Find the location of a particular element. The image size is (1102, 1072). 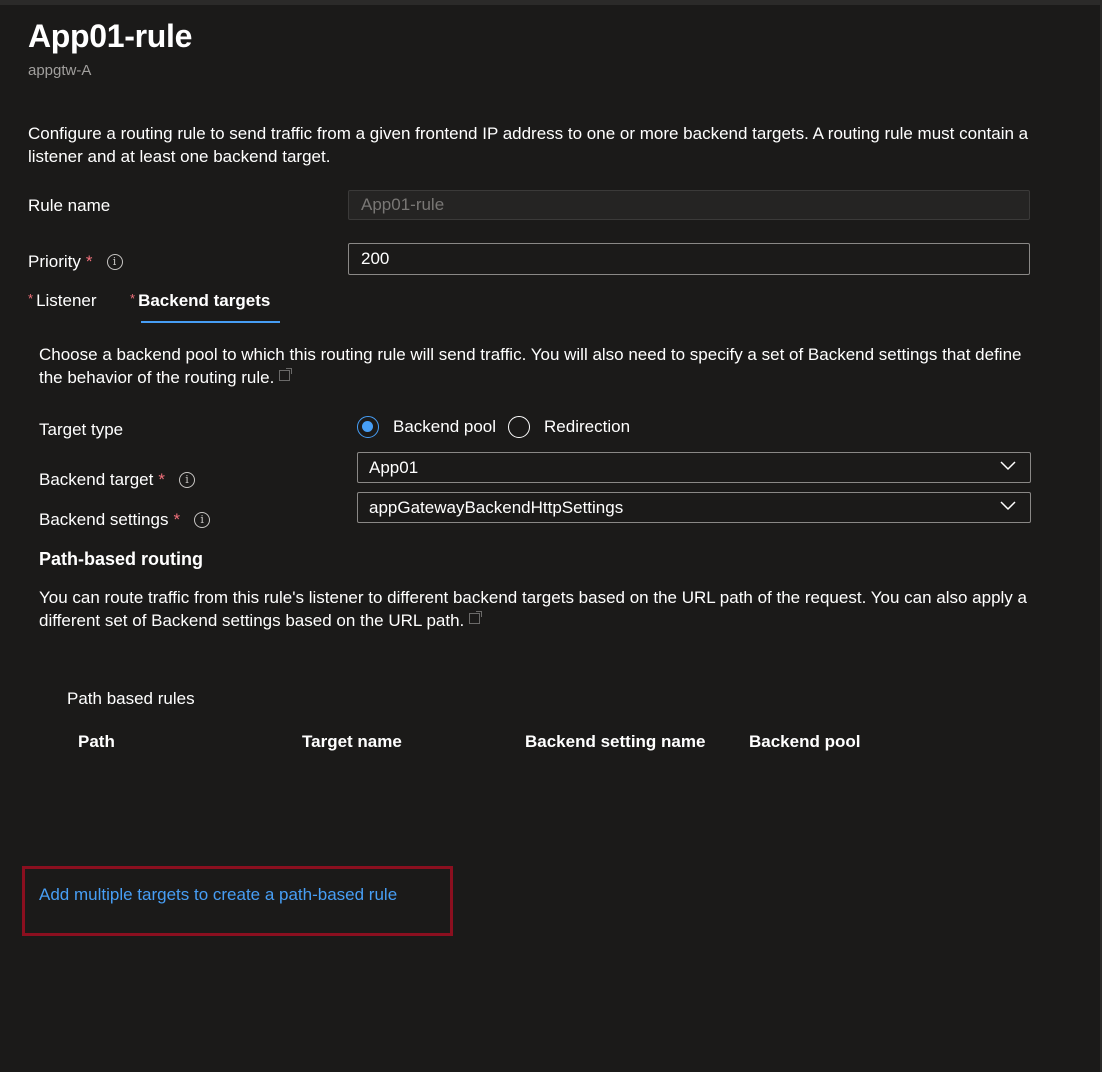

backend-settings-label: Backend settings * i is located at coordinates (125, 520).